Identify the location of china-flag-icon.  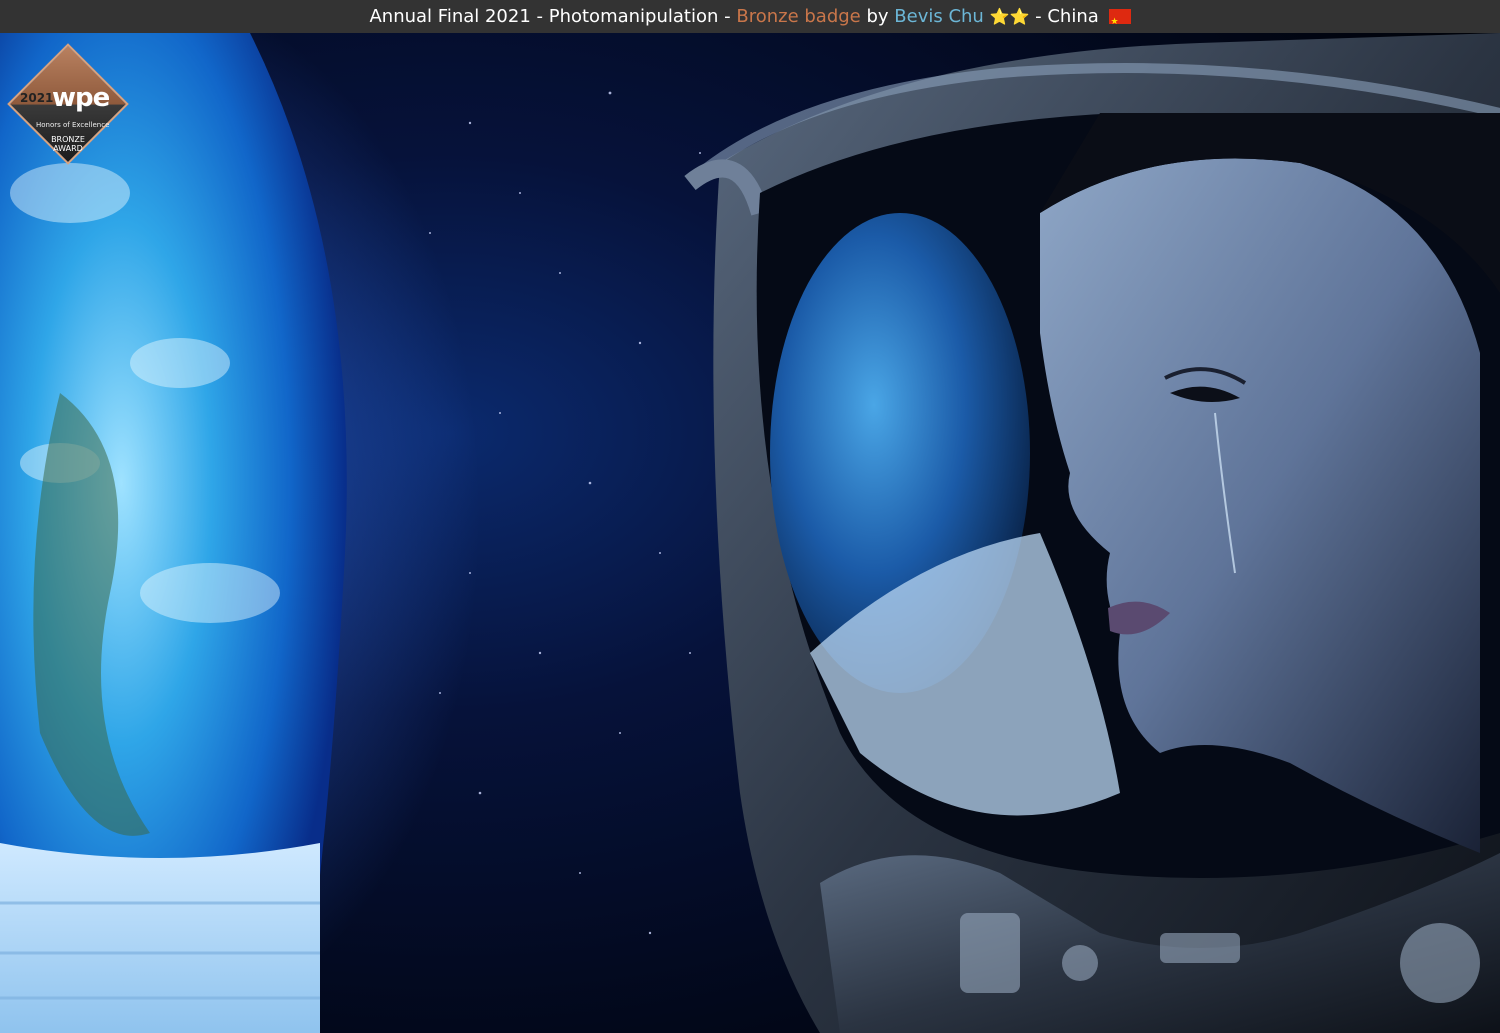
(1119, 22).